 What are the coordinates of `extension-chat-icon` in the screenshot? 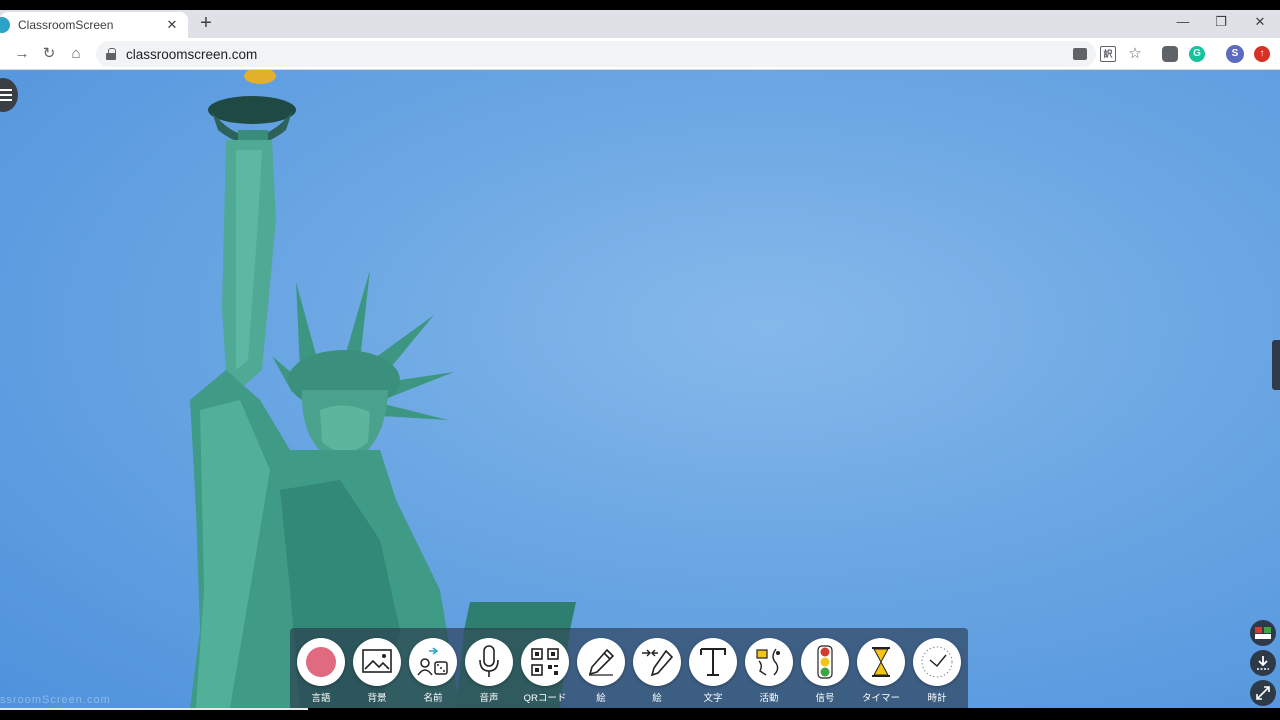 It's located at (1170, 54).